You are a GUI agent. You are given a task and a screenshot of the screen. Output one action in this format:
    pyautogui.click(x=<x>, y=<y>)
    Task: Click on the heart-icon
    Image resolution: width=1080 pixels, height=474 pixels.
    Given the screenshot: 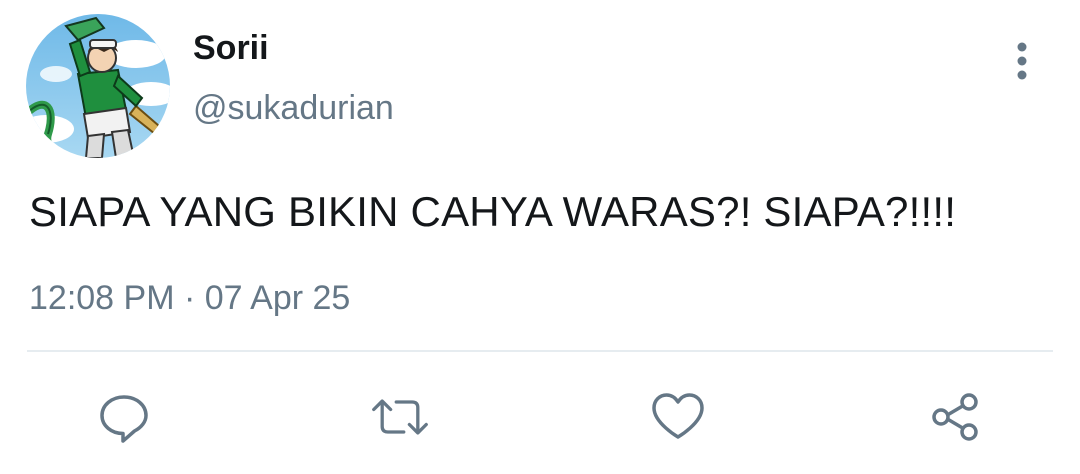 What is the action you would take?
    pyautogui.click(x=678, y=416)
    